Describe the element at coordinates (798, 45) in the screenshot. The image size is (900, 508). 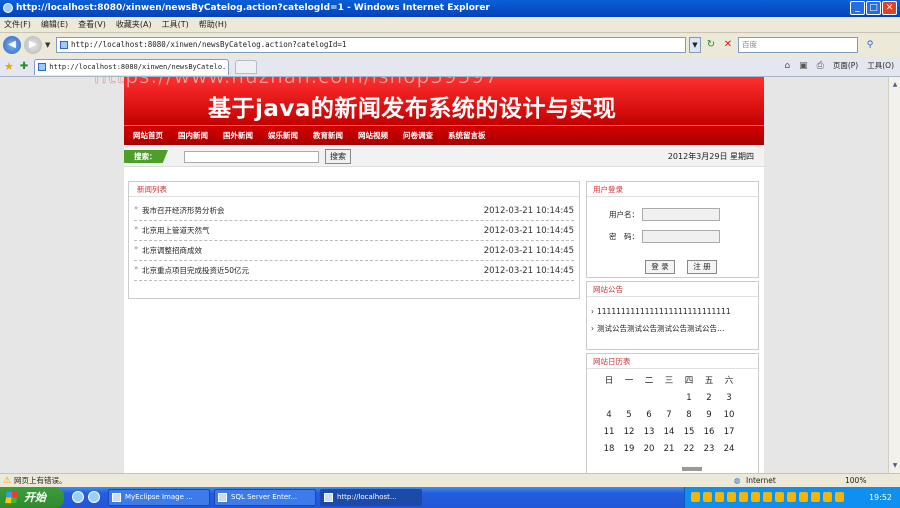
I see `browser-search-input: 百度` at that location.